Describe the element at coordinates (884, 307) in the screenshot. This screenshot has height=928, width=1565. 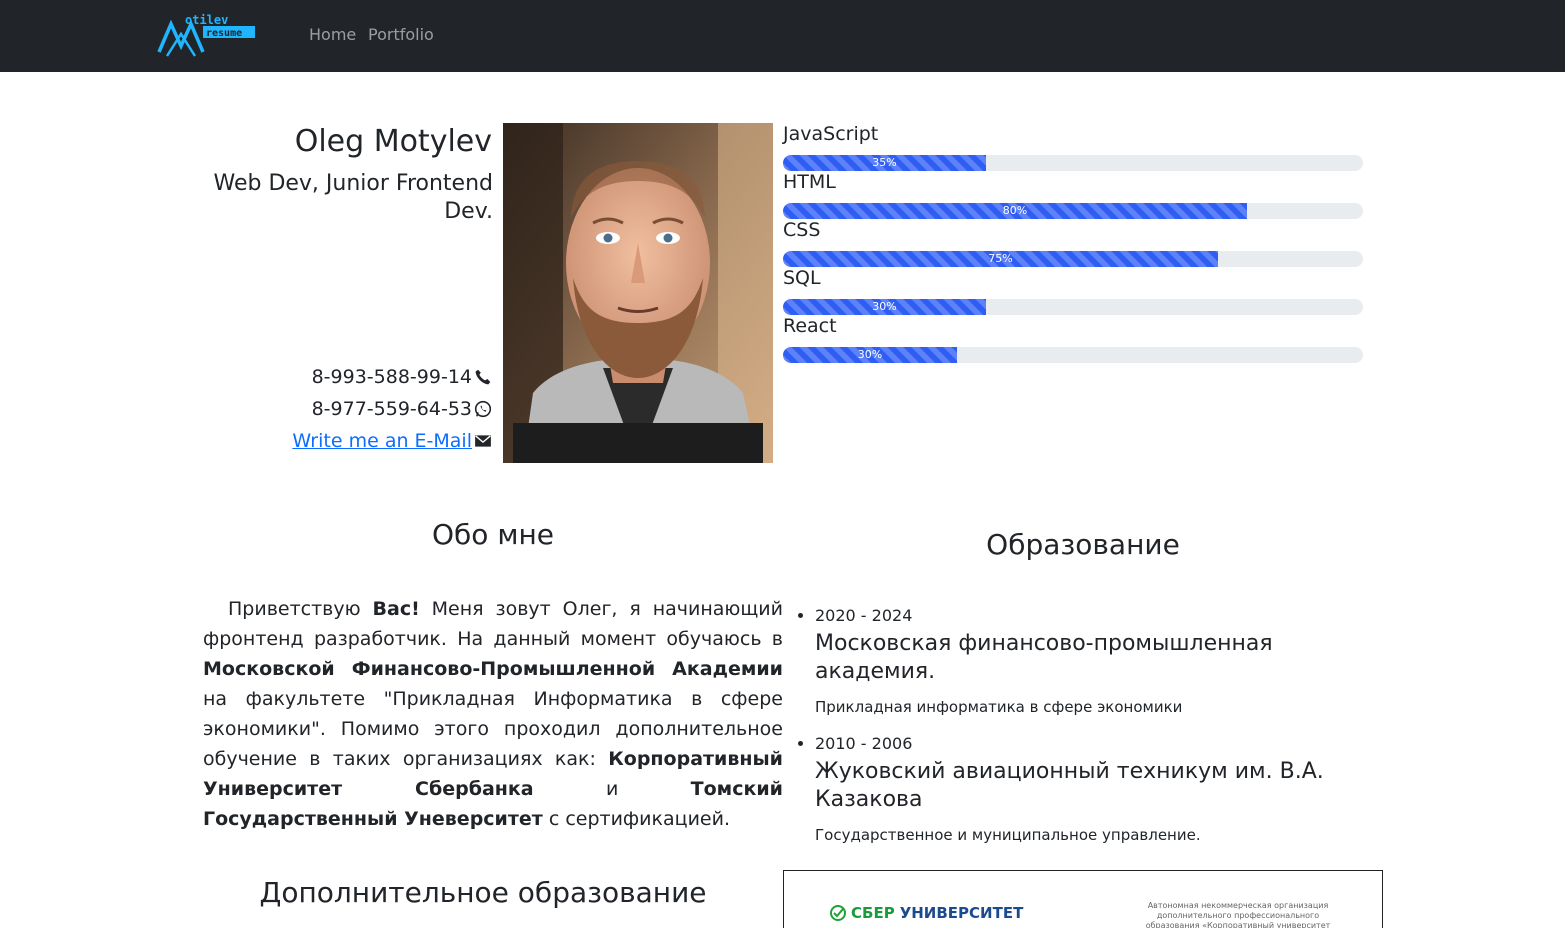
I see `skill-fill-sql: 30%` at that location.